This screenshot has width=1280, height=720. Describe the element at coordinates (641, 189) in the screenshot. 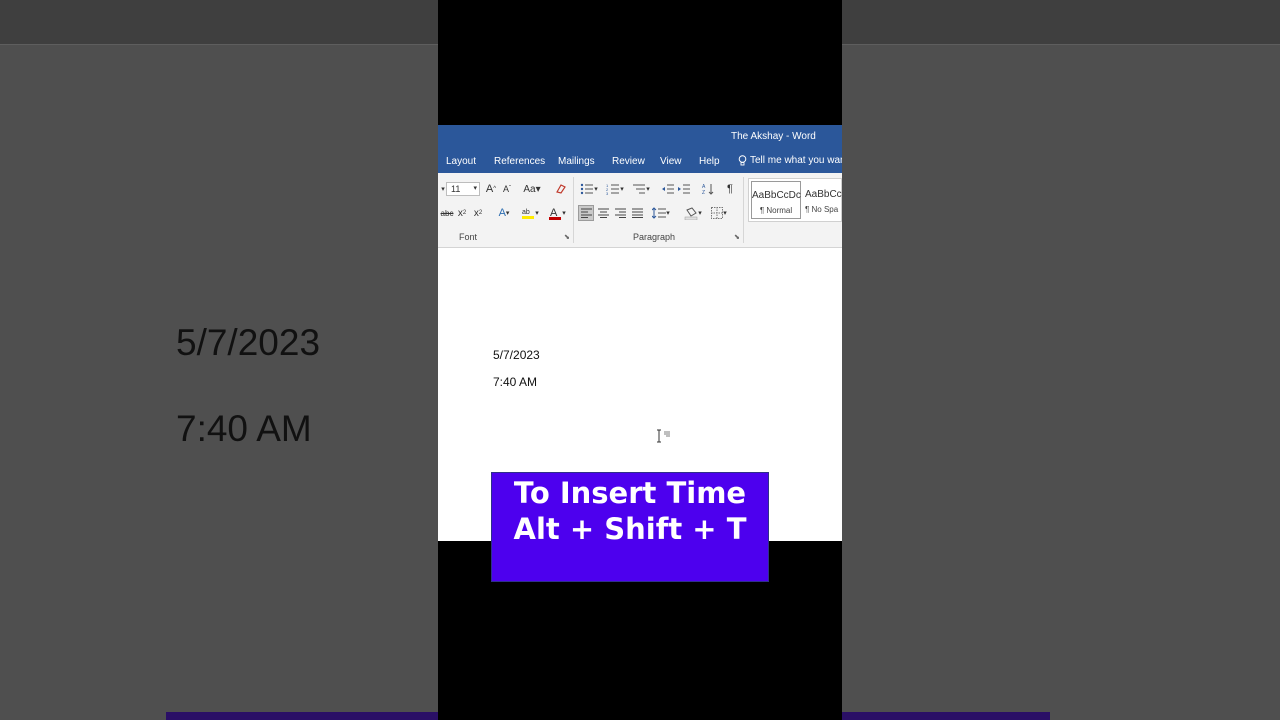

I see `multilevel-list-icon: ▾` at that location.